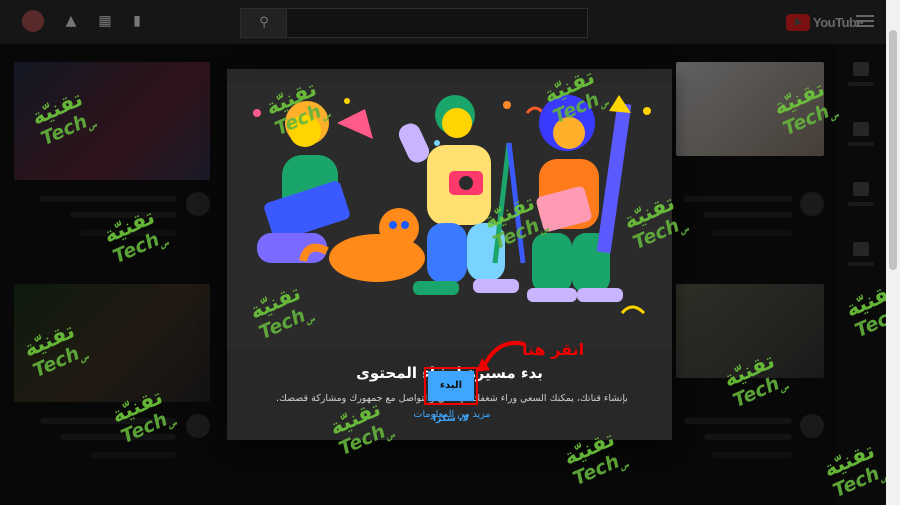 The height and width of the screenshot is (505, 900). Describe the element at coordinates (137, 21) in the screenshot. I see `upload-icon: ▮` at that location.